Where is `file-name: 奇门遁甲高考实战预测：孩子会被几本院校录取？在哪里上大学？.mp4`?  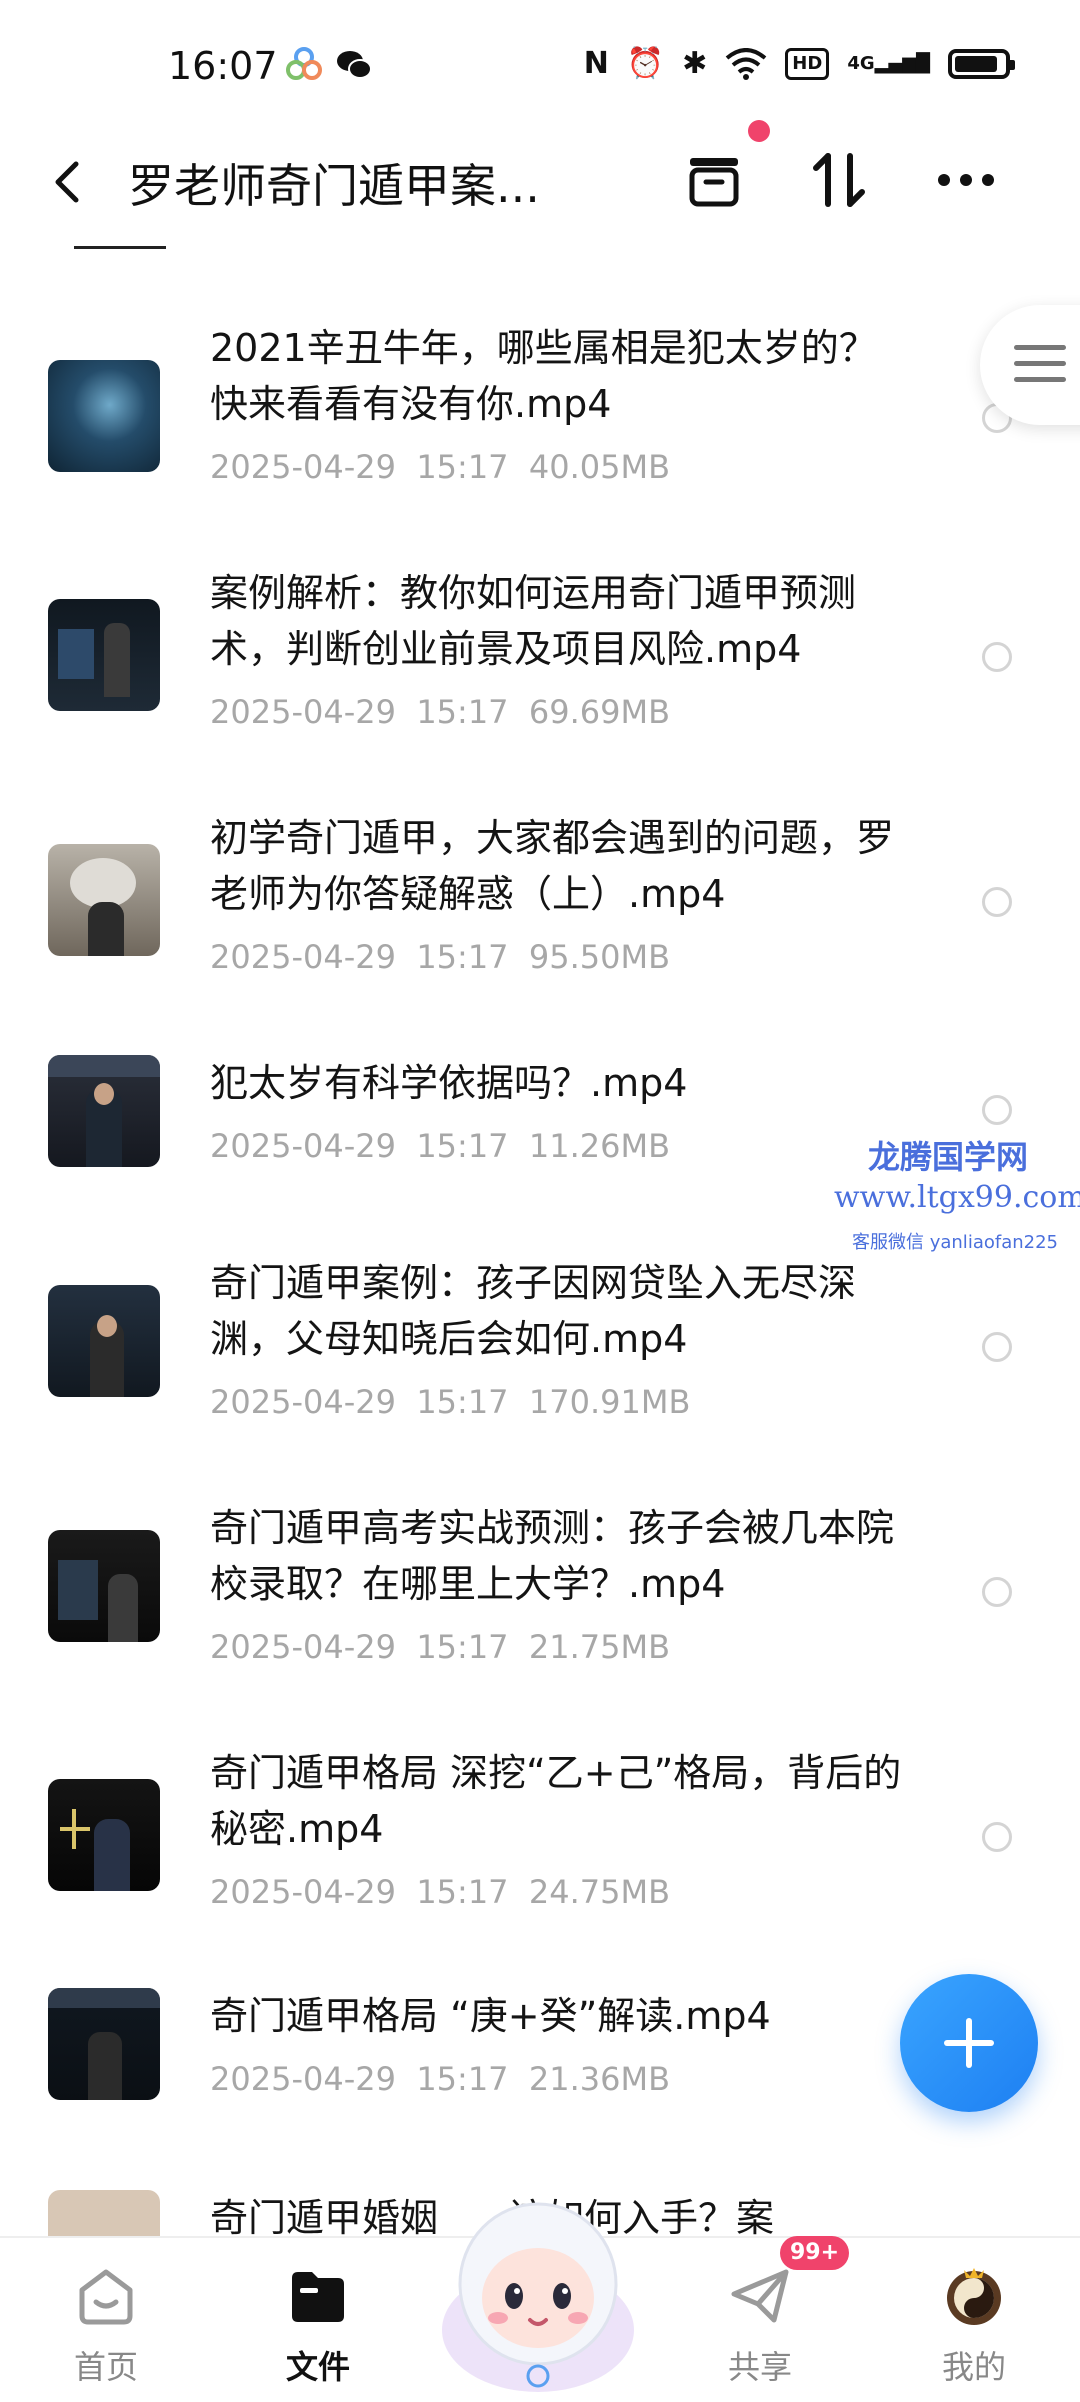
file-name: 奇门遁甲高考实战预测：孩子会被几本院校录取？在哪里上大学？.mp4 is located at coordinates (552, 1556).